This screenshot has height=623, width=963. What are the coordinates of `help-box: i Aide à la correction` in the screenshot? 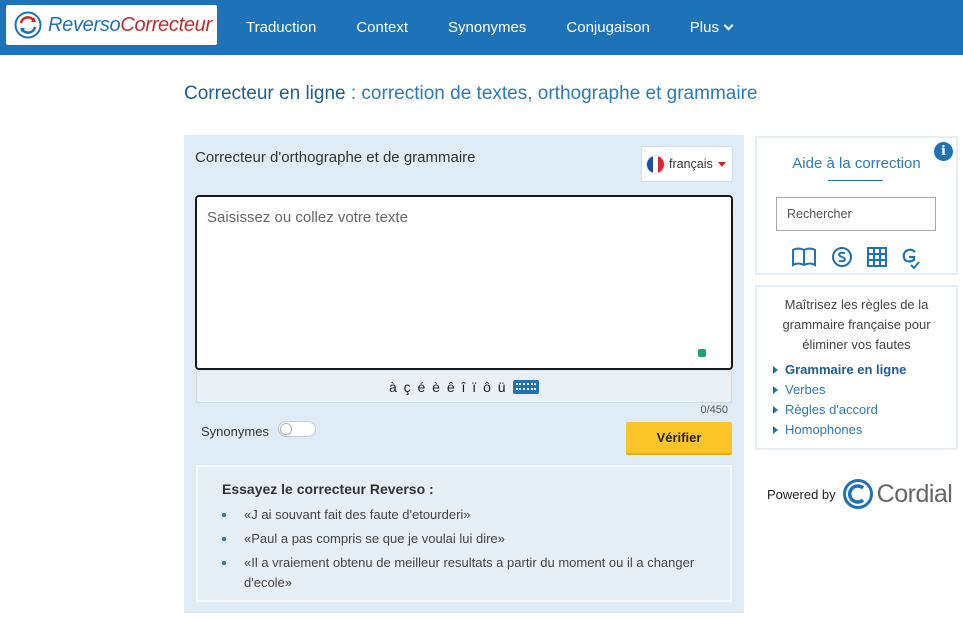 It's located at (856, 205).